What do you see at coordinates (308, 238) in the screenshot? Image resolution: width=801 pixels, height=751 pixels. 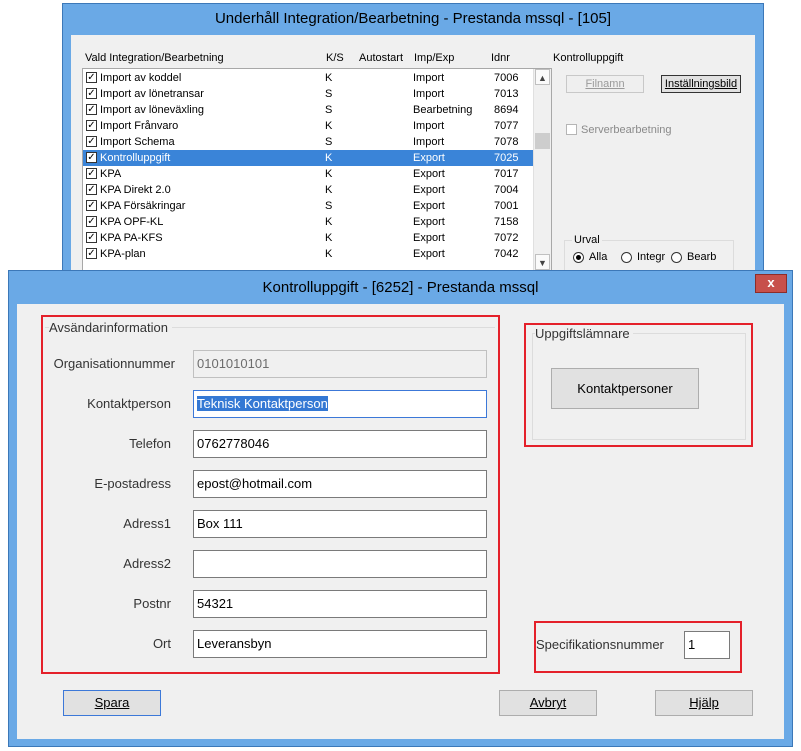 I see `list-row: ✓ KPA PA-KFS K Export 7072` at bounding box center [308, 238].